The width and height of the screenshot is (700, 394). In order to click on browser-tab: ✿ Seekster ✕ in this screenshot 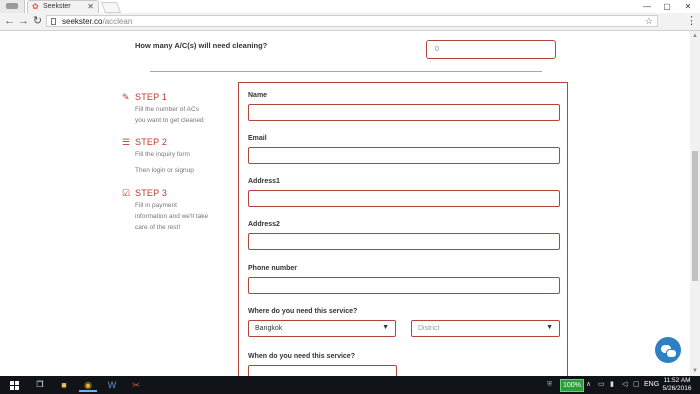, I will do `click(63, 6)`.